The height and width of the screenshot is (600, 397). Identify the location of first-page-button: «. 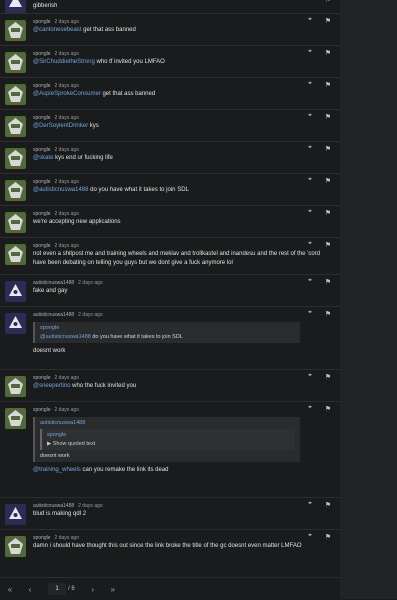
(10, 589).